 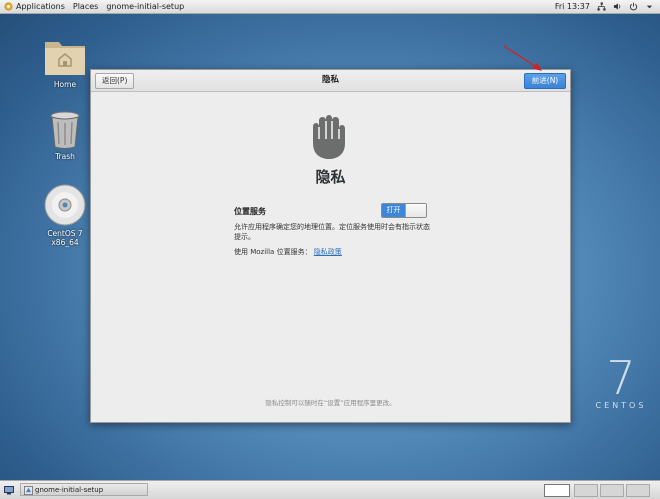 What do you see at coordinates (9, 490) in the screenshot?
I see `show-desktop-icon` at bounding box center [9, 490].